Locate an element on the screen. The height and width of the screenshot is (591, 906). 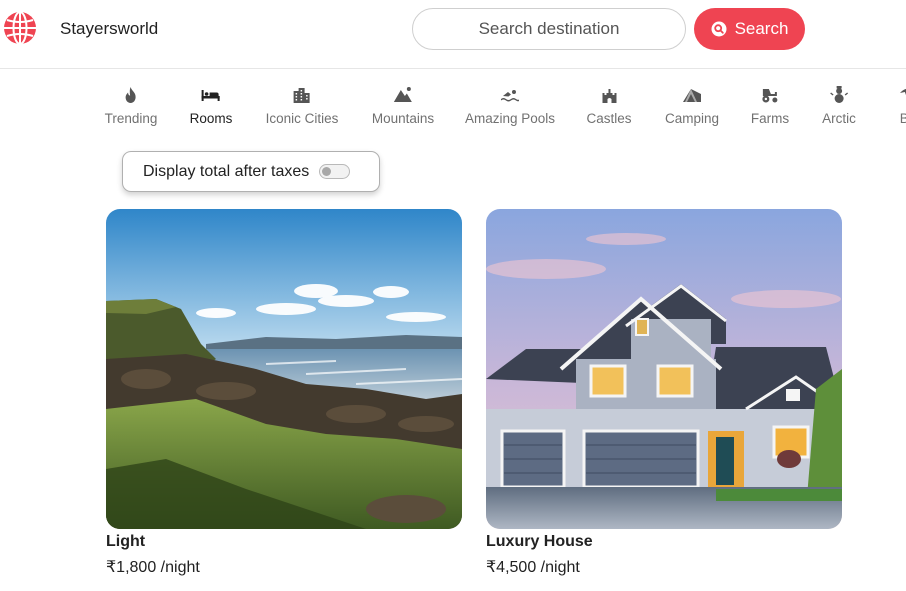
snowman-icon is located at coordinates (839, 95).